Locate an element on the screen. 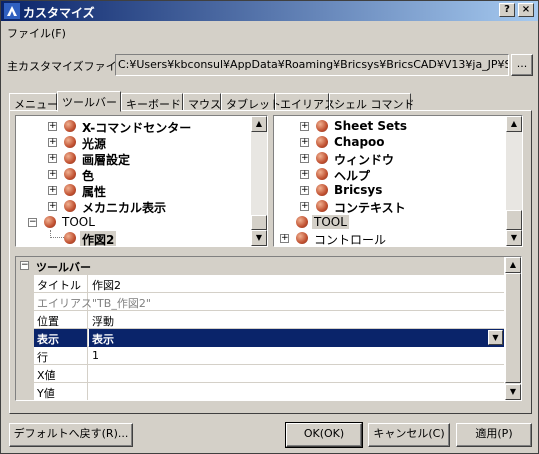 The image size is (539, 454). menu-bar: ファイル(F) is located at coordinates (269, 31).